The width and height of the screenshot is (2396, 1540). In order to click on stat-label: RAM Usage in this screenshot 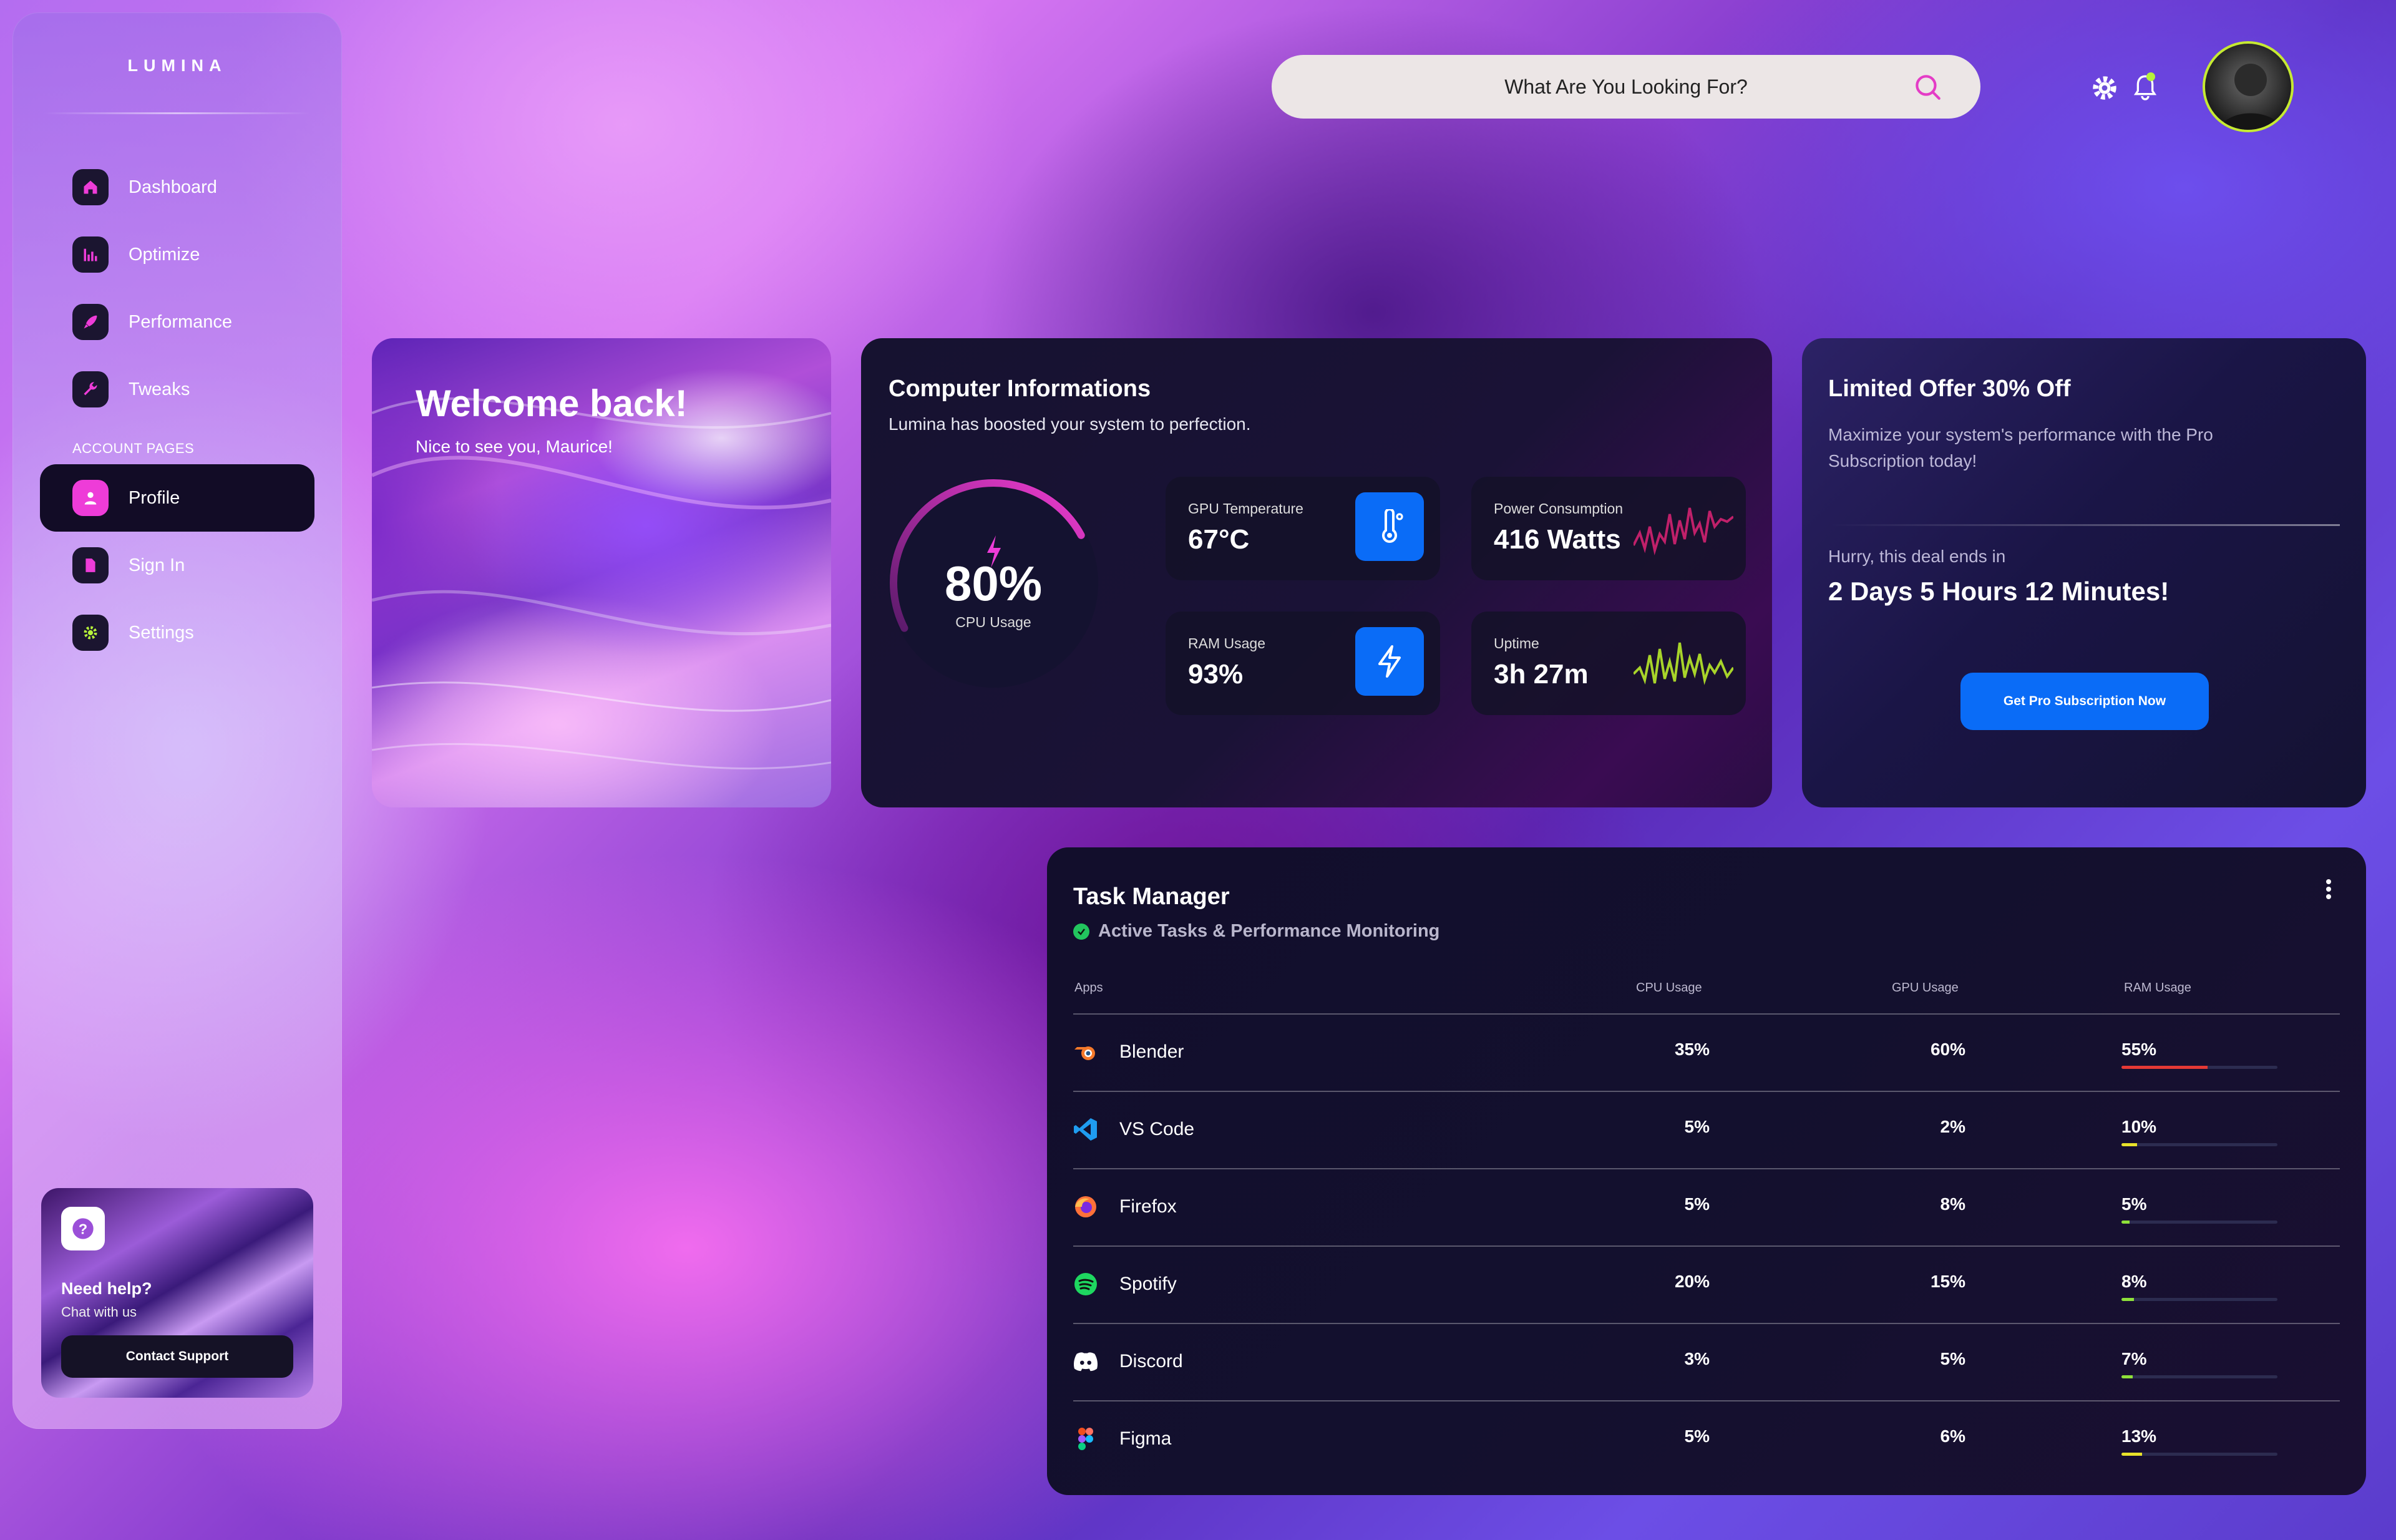, I will do `click(1226, 643)`.